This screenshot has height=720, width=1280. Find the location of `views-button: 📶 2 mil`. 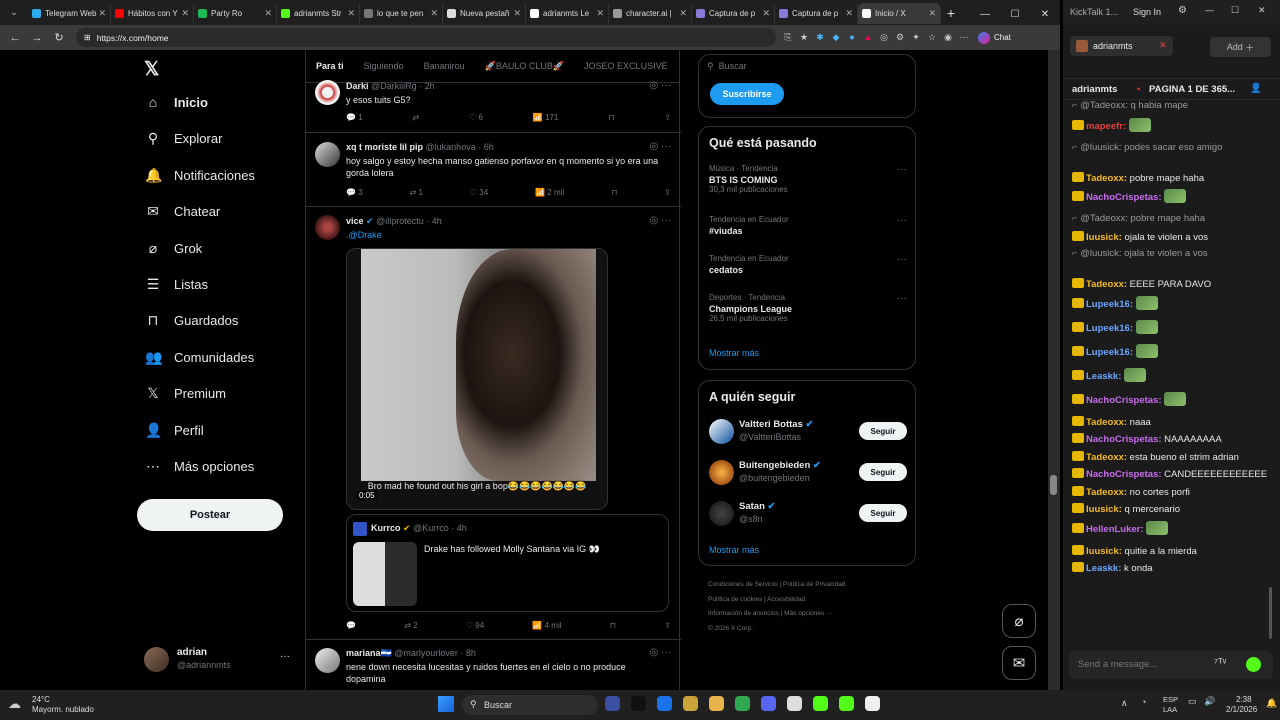

views-button: 📶 2 mil is located at coordinates (549, 192).